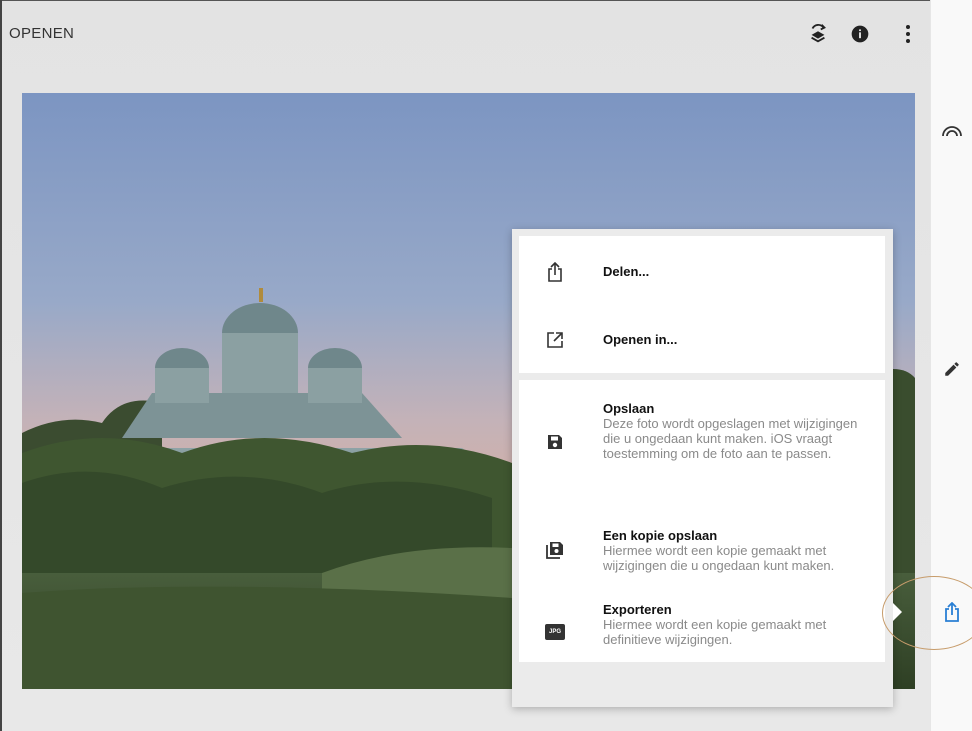 This screenshot has height=731, width=972. I want to click on open-in-new-icon, so click(555, 340).